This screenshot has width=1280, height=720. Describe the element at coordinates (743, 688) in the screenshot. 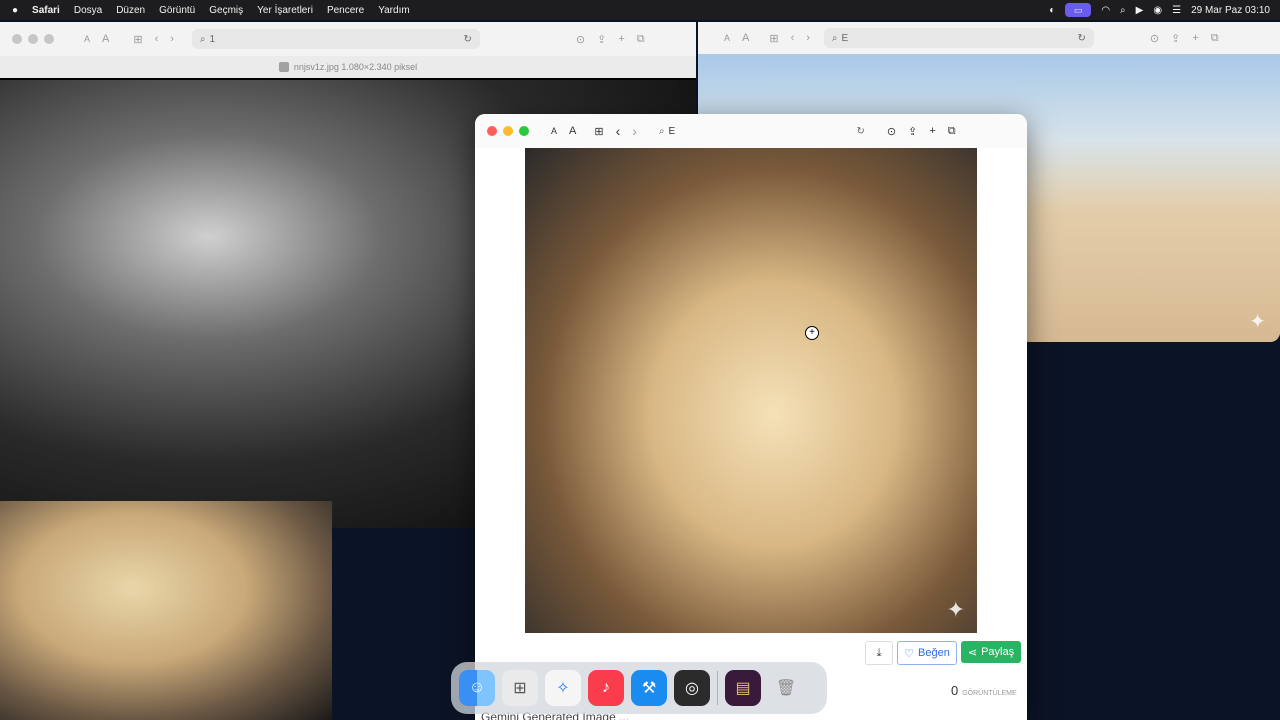

I see `app-icon: ▤` at that location.